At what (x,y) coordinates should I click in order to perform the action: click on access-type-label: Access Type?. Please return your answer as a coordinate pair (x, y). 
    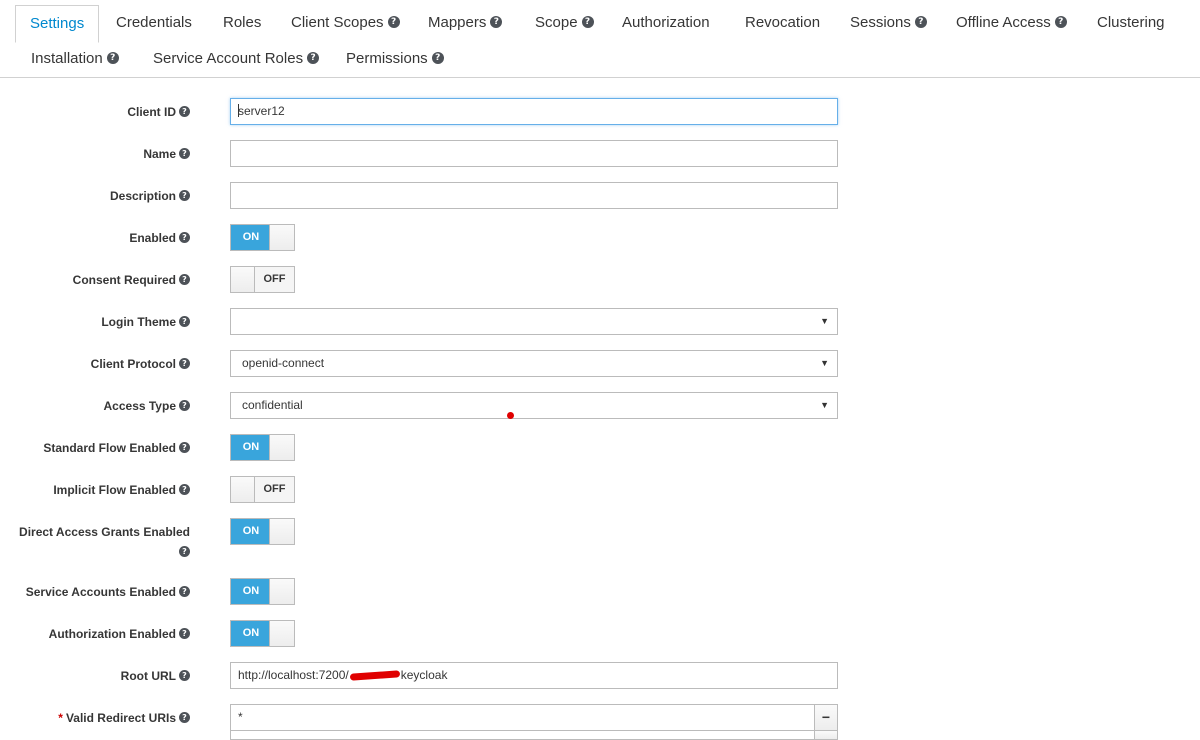
    Looking at the image, I should click on (147, 406).